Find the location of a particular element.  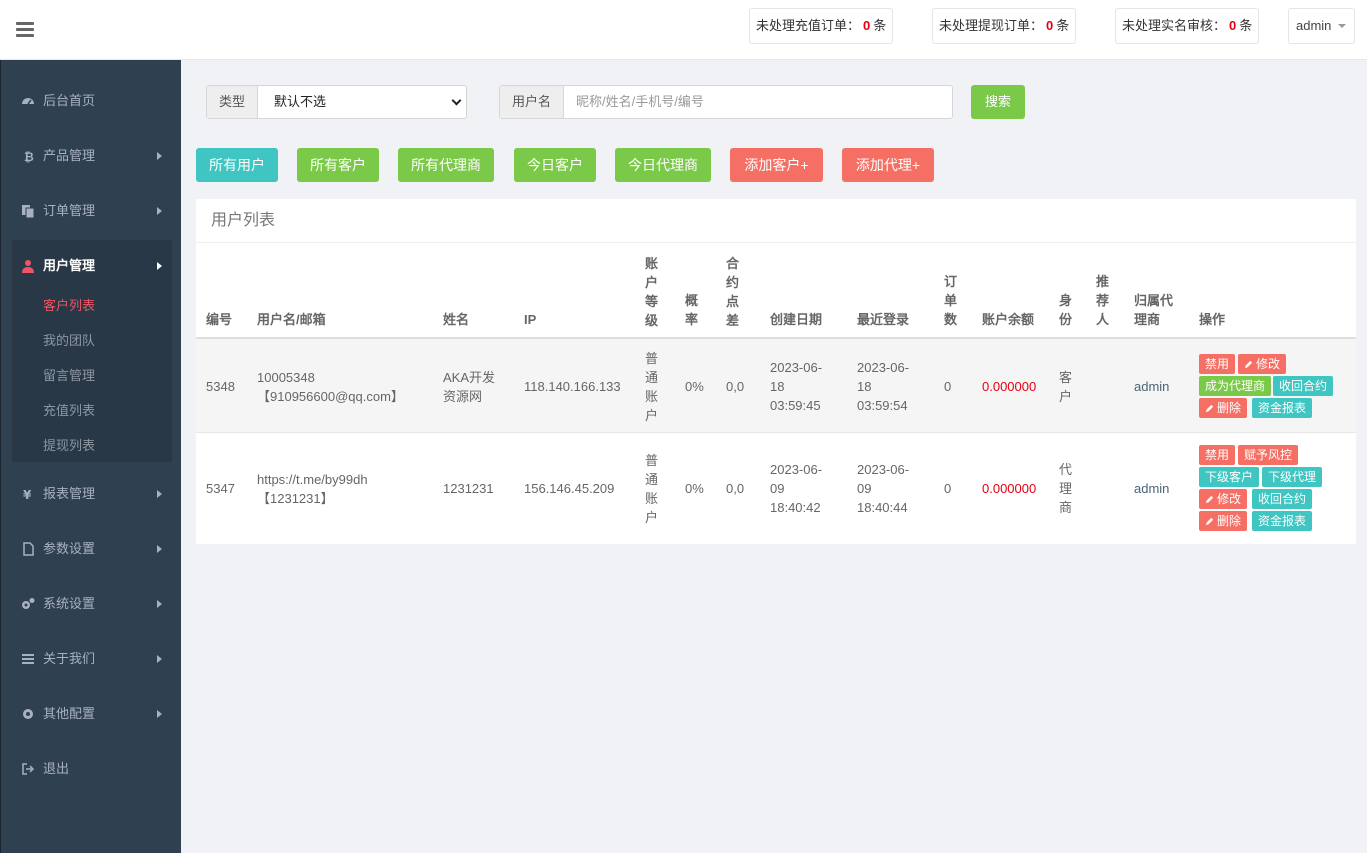

bars-icon is located at coordinates (28, 658).